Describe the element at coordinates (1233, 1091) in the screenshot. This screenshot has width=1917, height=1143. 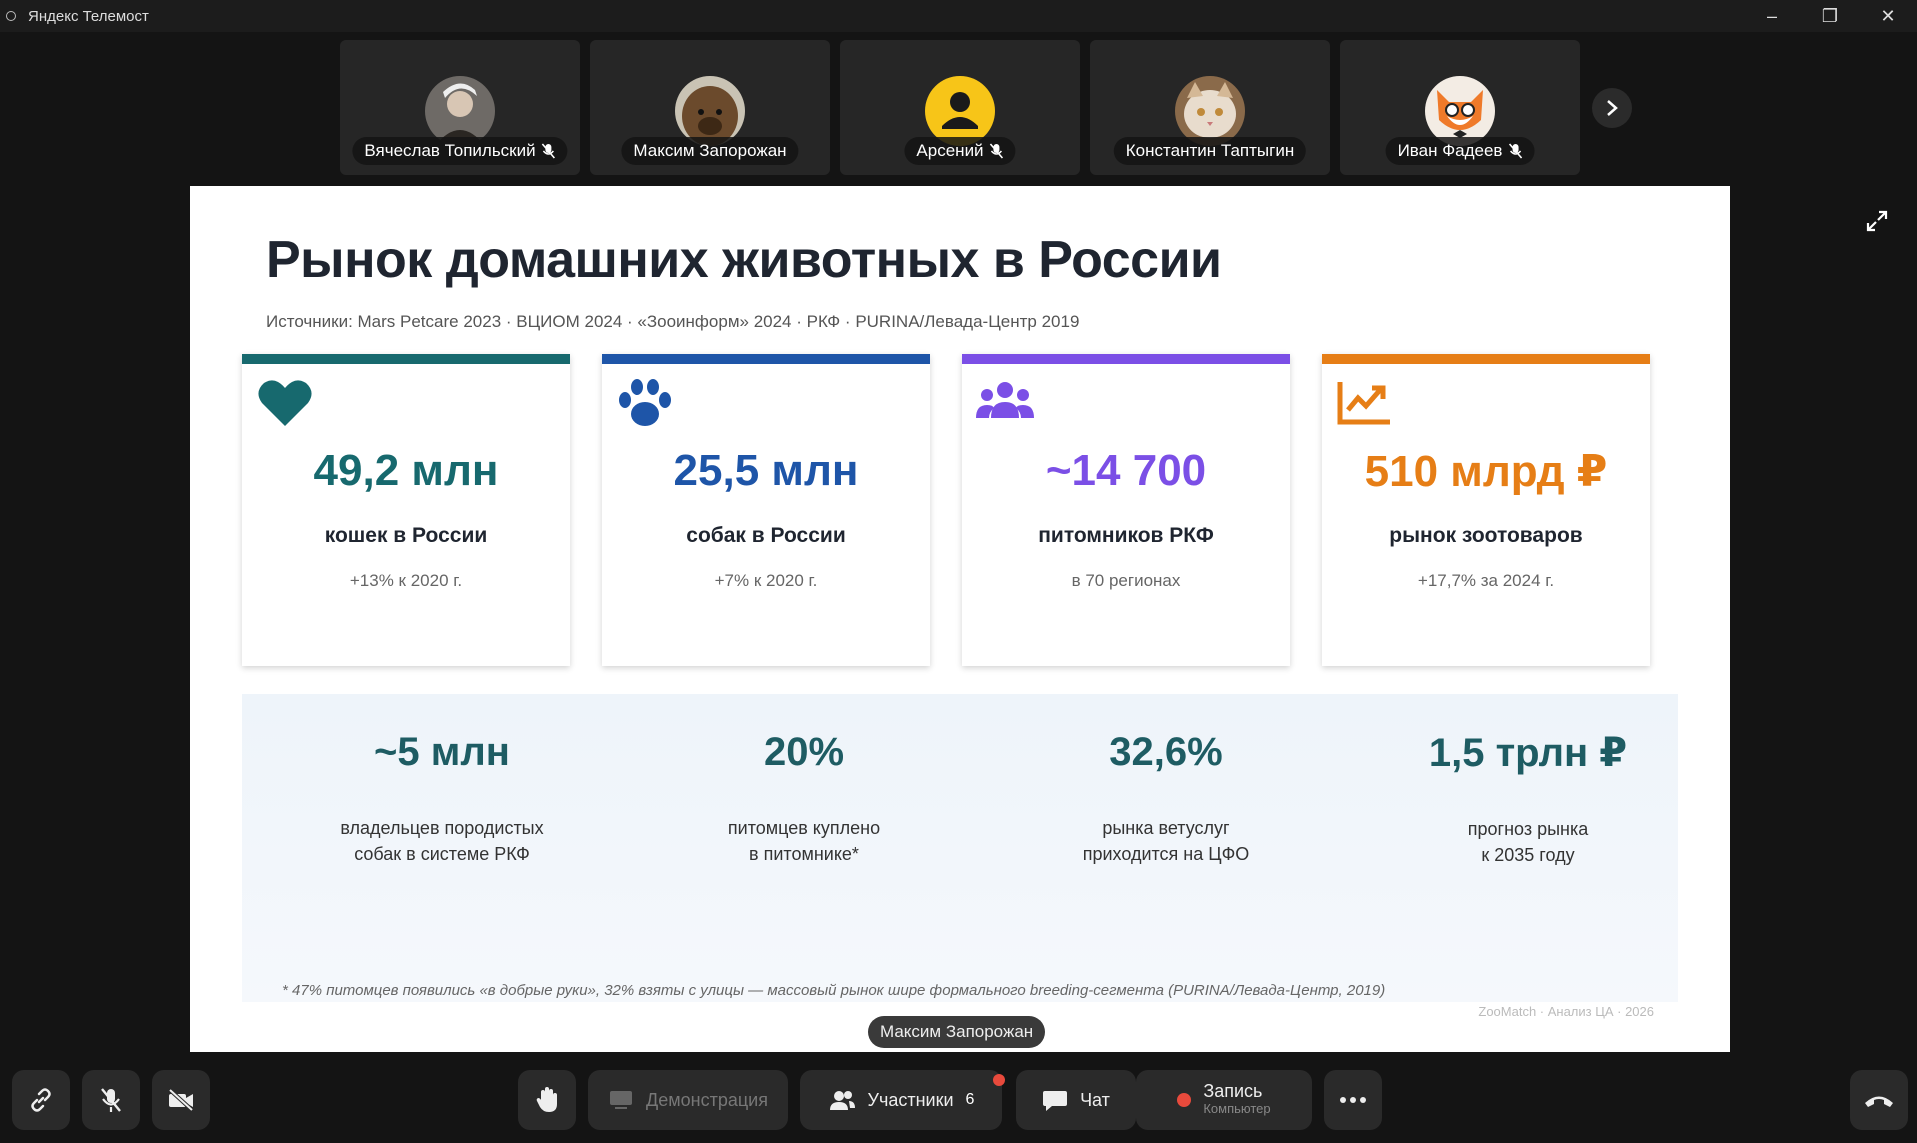
I see `record-label: Запись` at that location.